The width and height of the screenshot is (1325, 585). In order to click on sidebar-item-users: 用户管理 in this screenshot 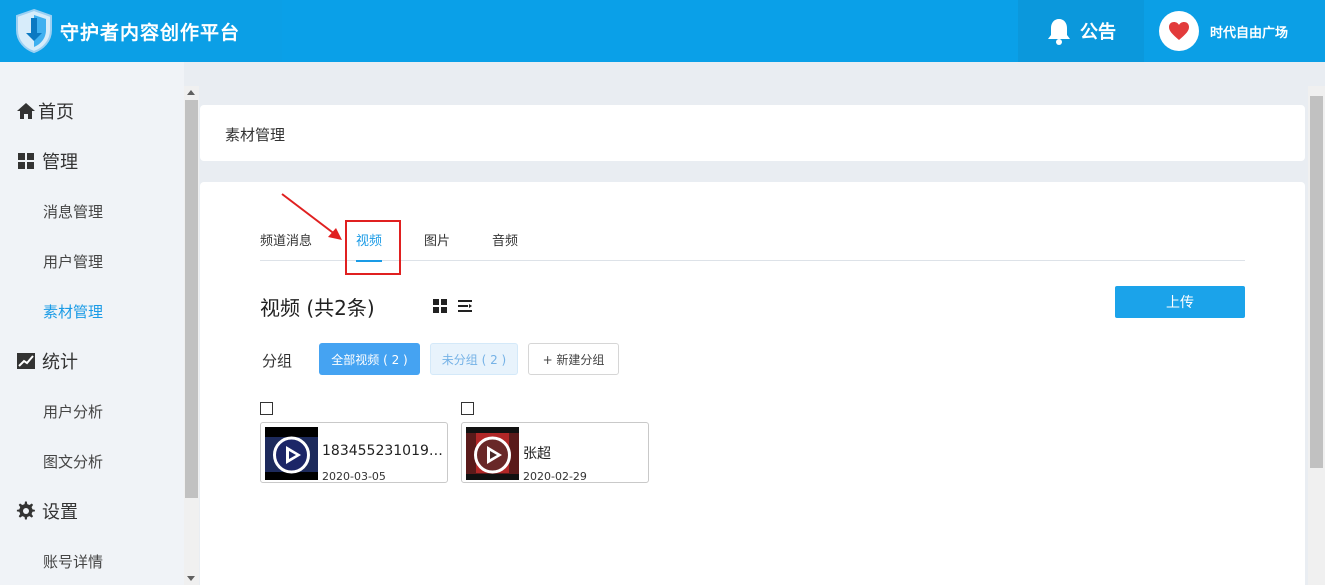, I will do `click(73, 261)`.